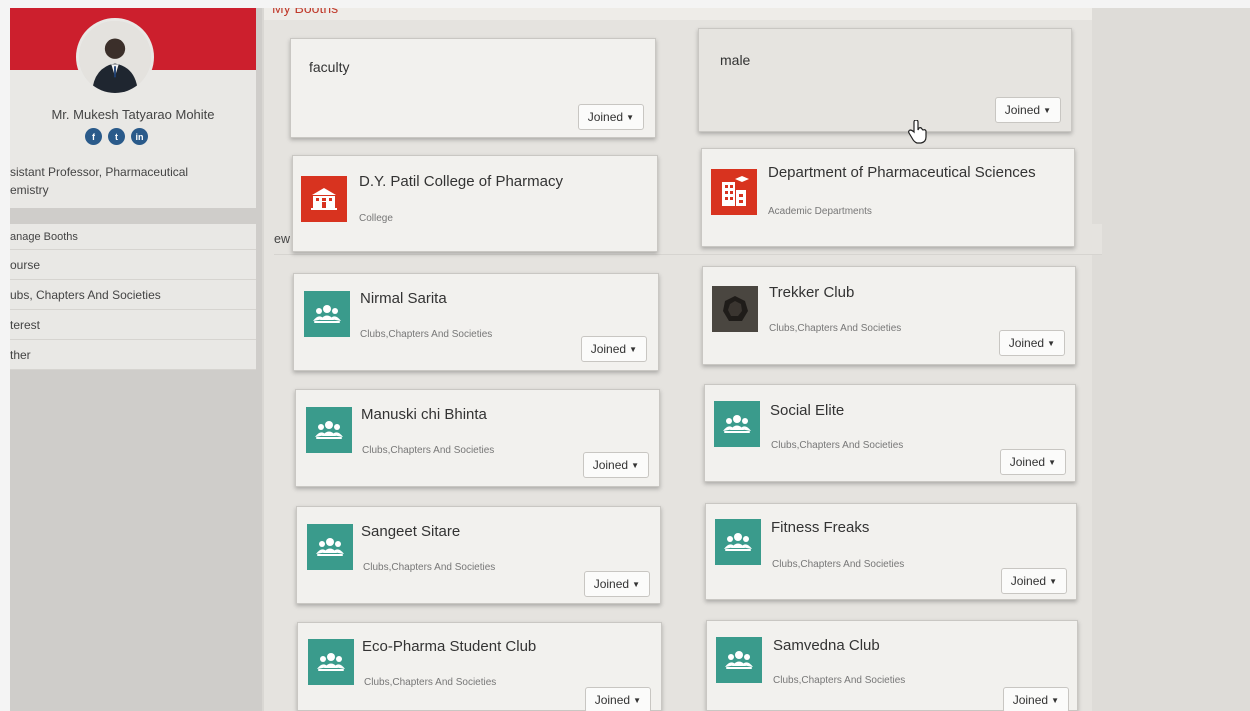 This screenshot has height=711, width=1250. Describe the element at coordinates (376, 218) in the screenshot. I see `booth-category: College` at that location.